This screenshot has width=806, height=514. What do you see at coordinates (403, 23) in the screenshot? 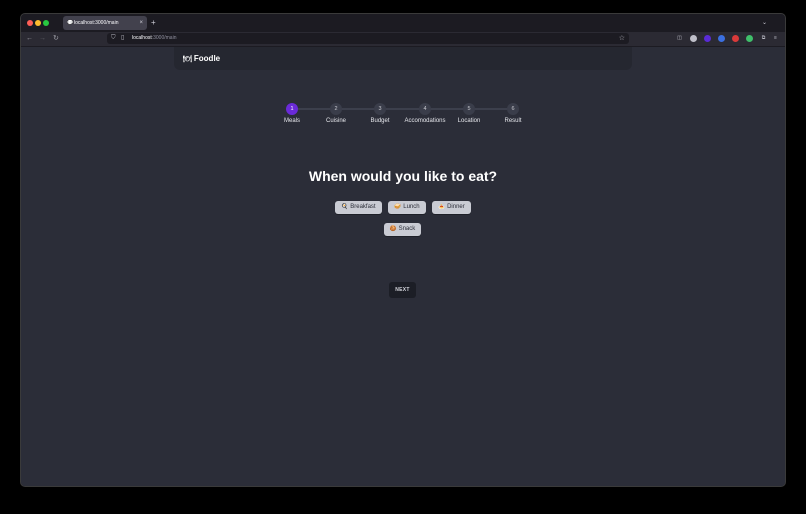
I see `tab-bar: 💬 localhost:3000/main × + ⌄` at bounding box center [403, 23].